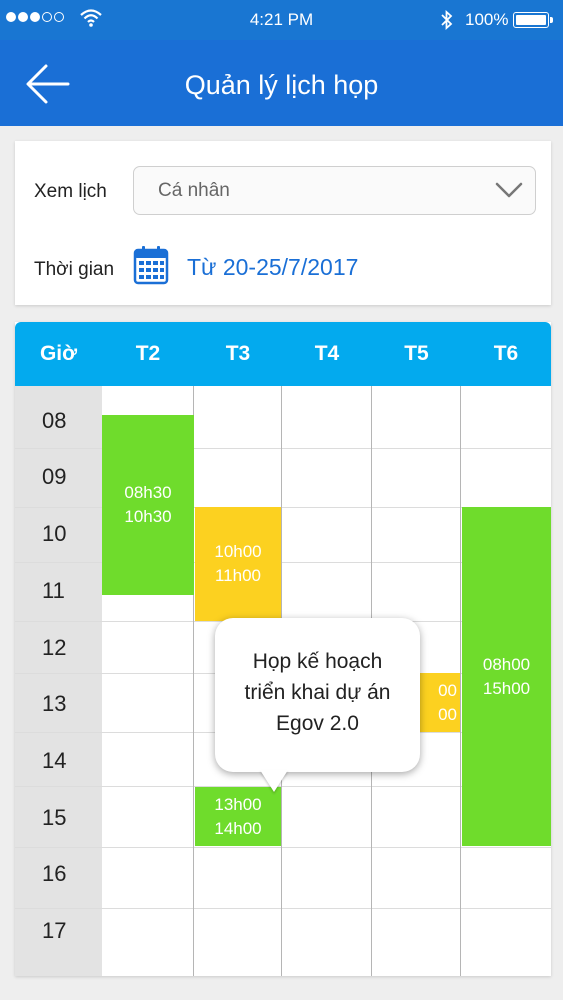 The width and height of the screenshot is (563, 1000). Describe the element at coordinates (151, 265) in the screenshot. I see `calendar-icon` at that location.